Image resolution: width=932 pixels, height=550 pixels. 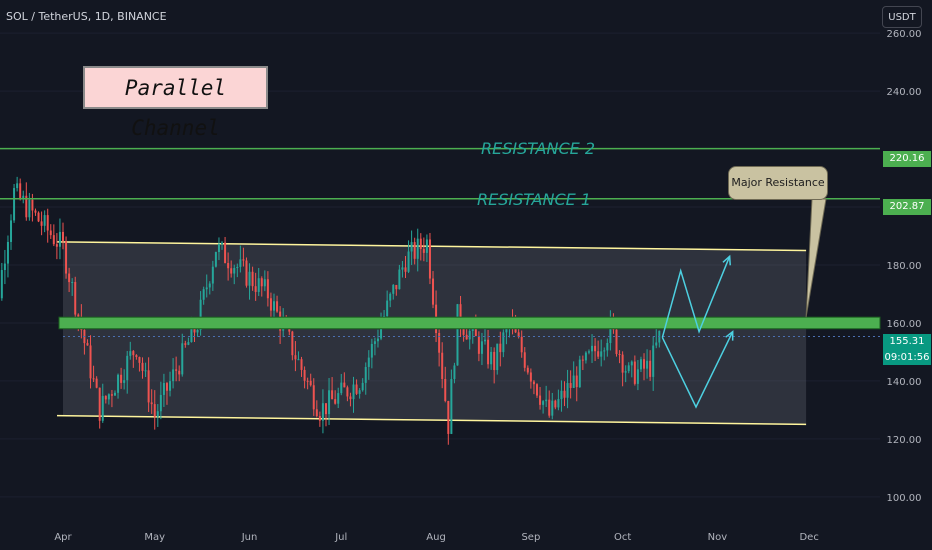 What do you see at coordinates (718, 537) in the screenshot?
I see `x-tick-label: Nov` at bounding box center [718, 537].